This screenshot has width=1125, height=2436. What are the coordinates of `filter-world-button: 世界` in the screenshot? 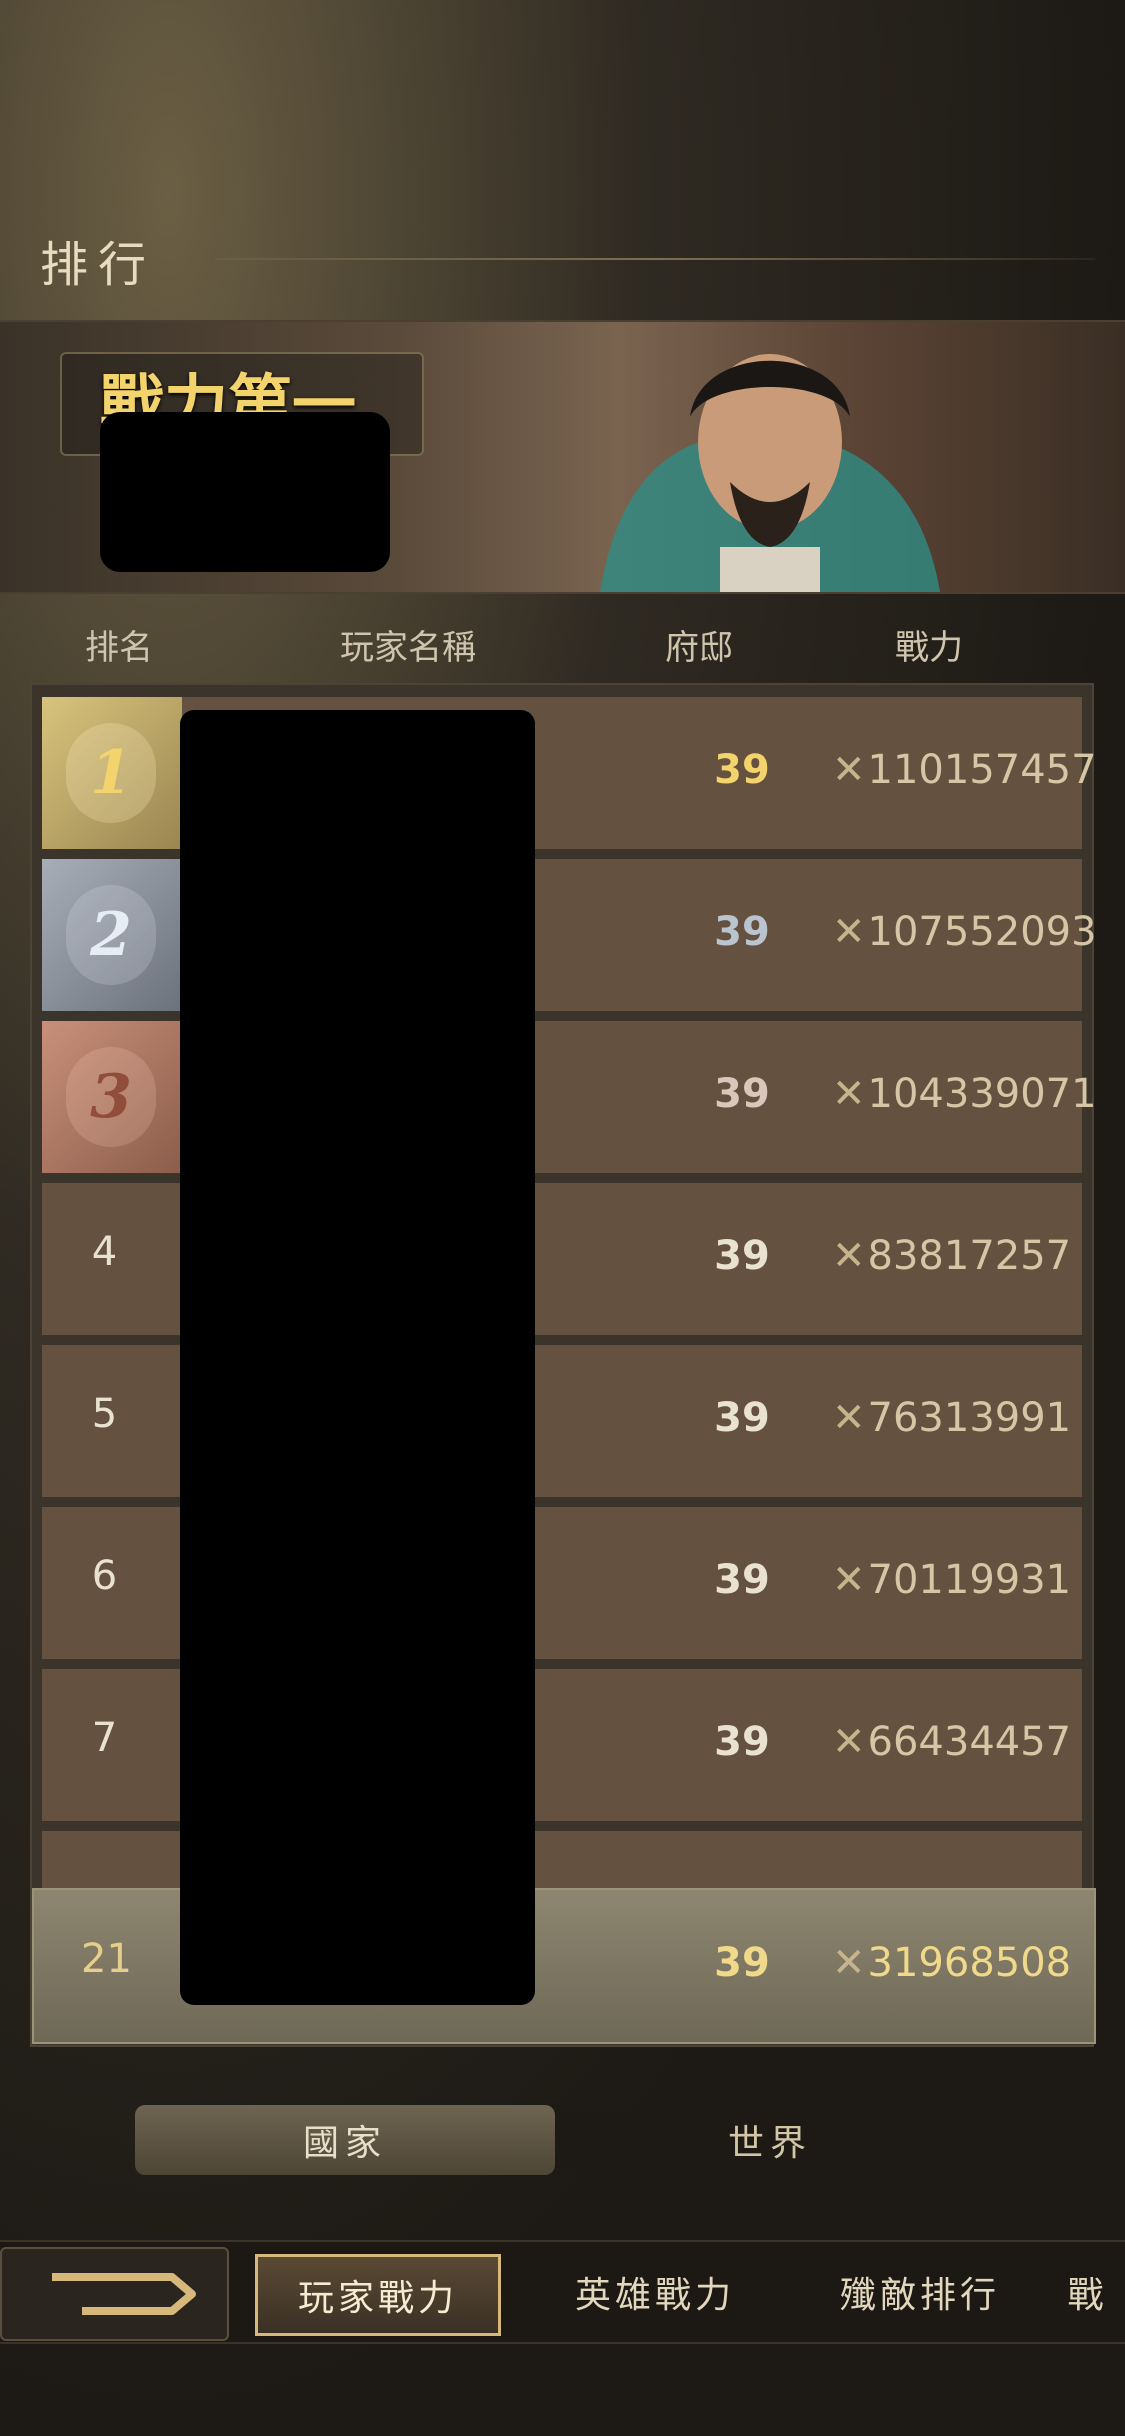 It's located at (770, 2140).